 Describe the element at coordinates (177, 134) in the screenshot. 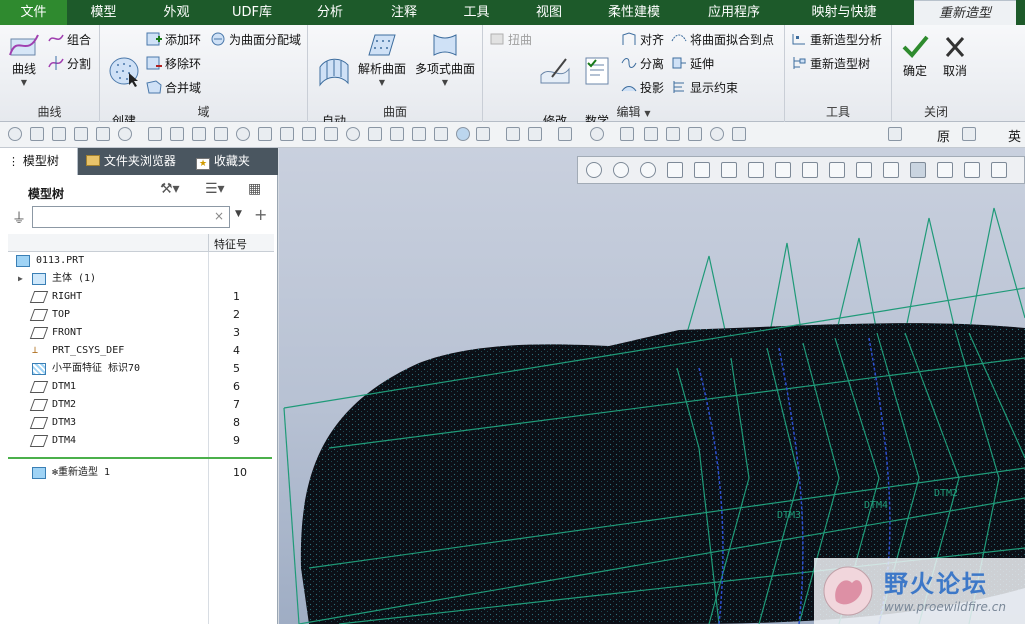

I see `sketch-icon` at that location.